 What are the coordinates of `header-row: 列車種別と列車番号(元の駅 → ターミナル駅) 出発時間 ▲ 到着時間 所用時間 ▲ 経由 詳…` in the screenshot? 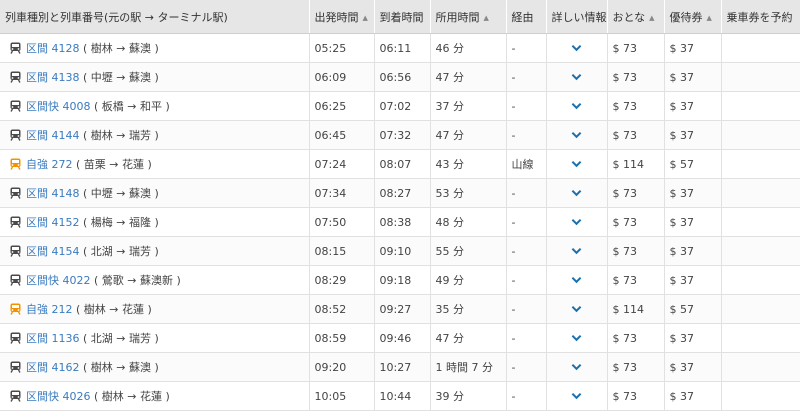 It's located at (400, 17).